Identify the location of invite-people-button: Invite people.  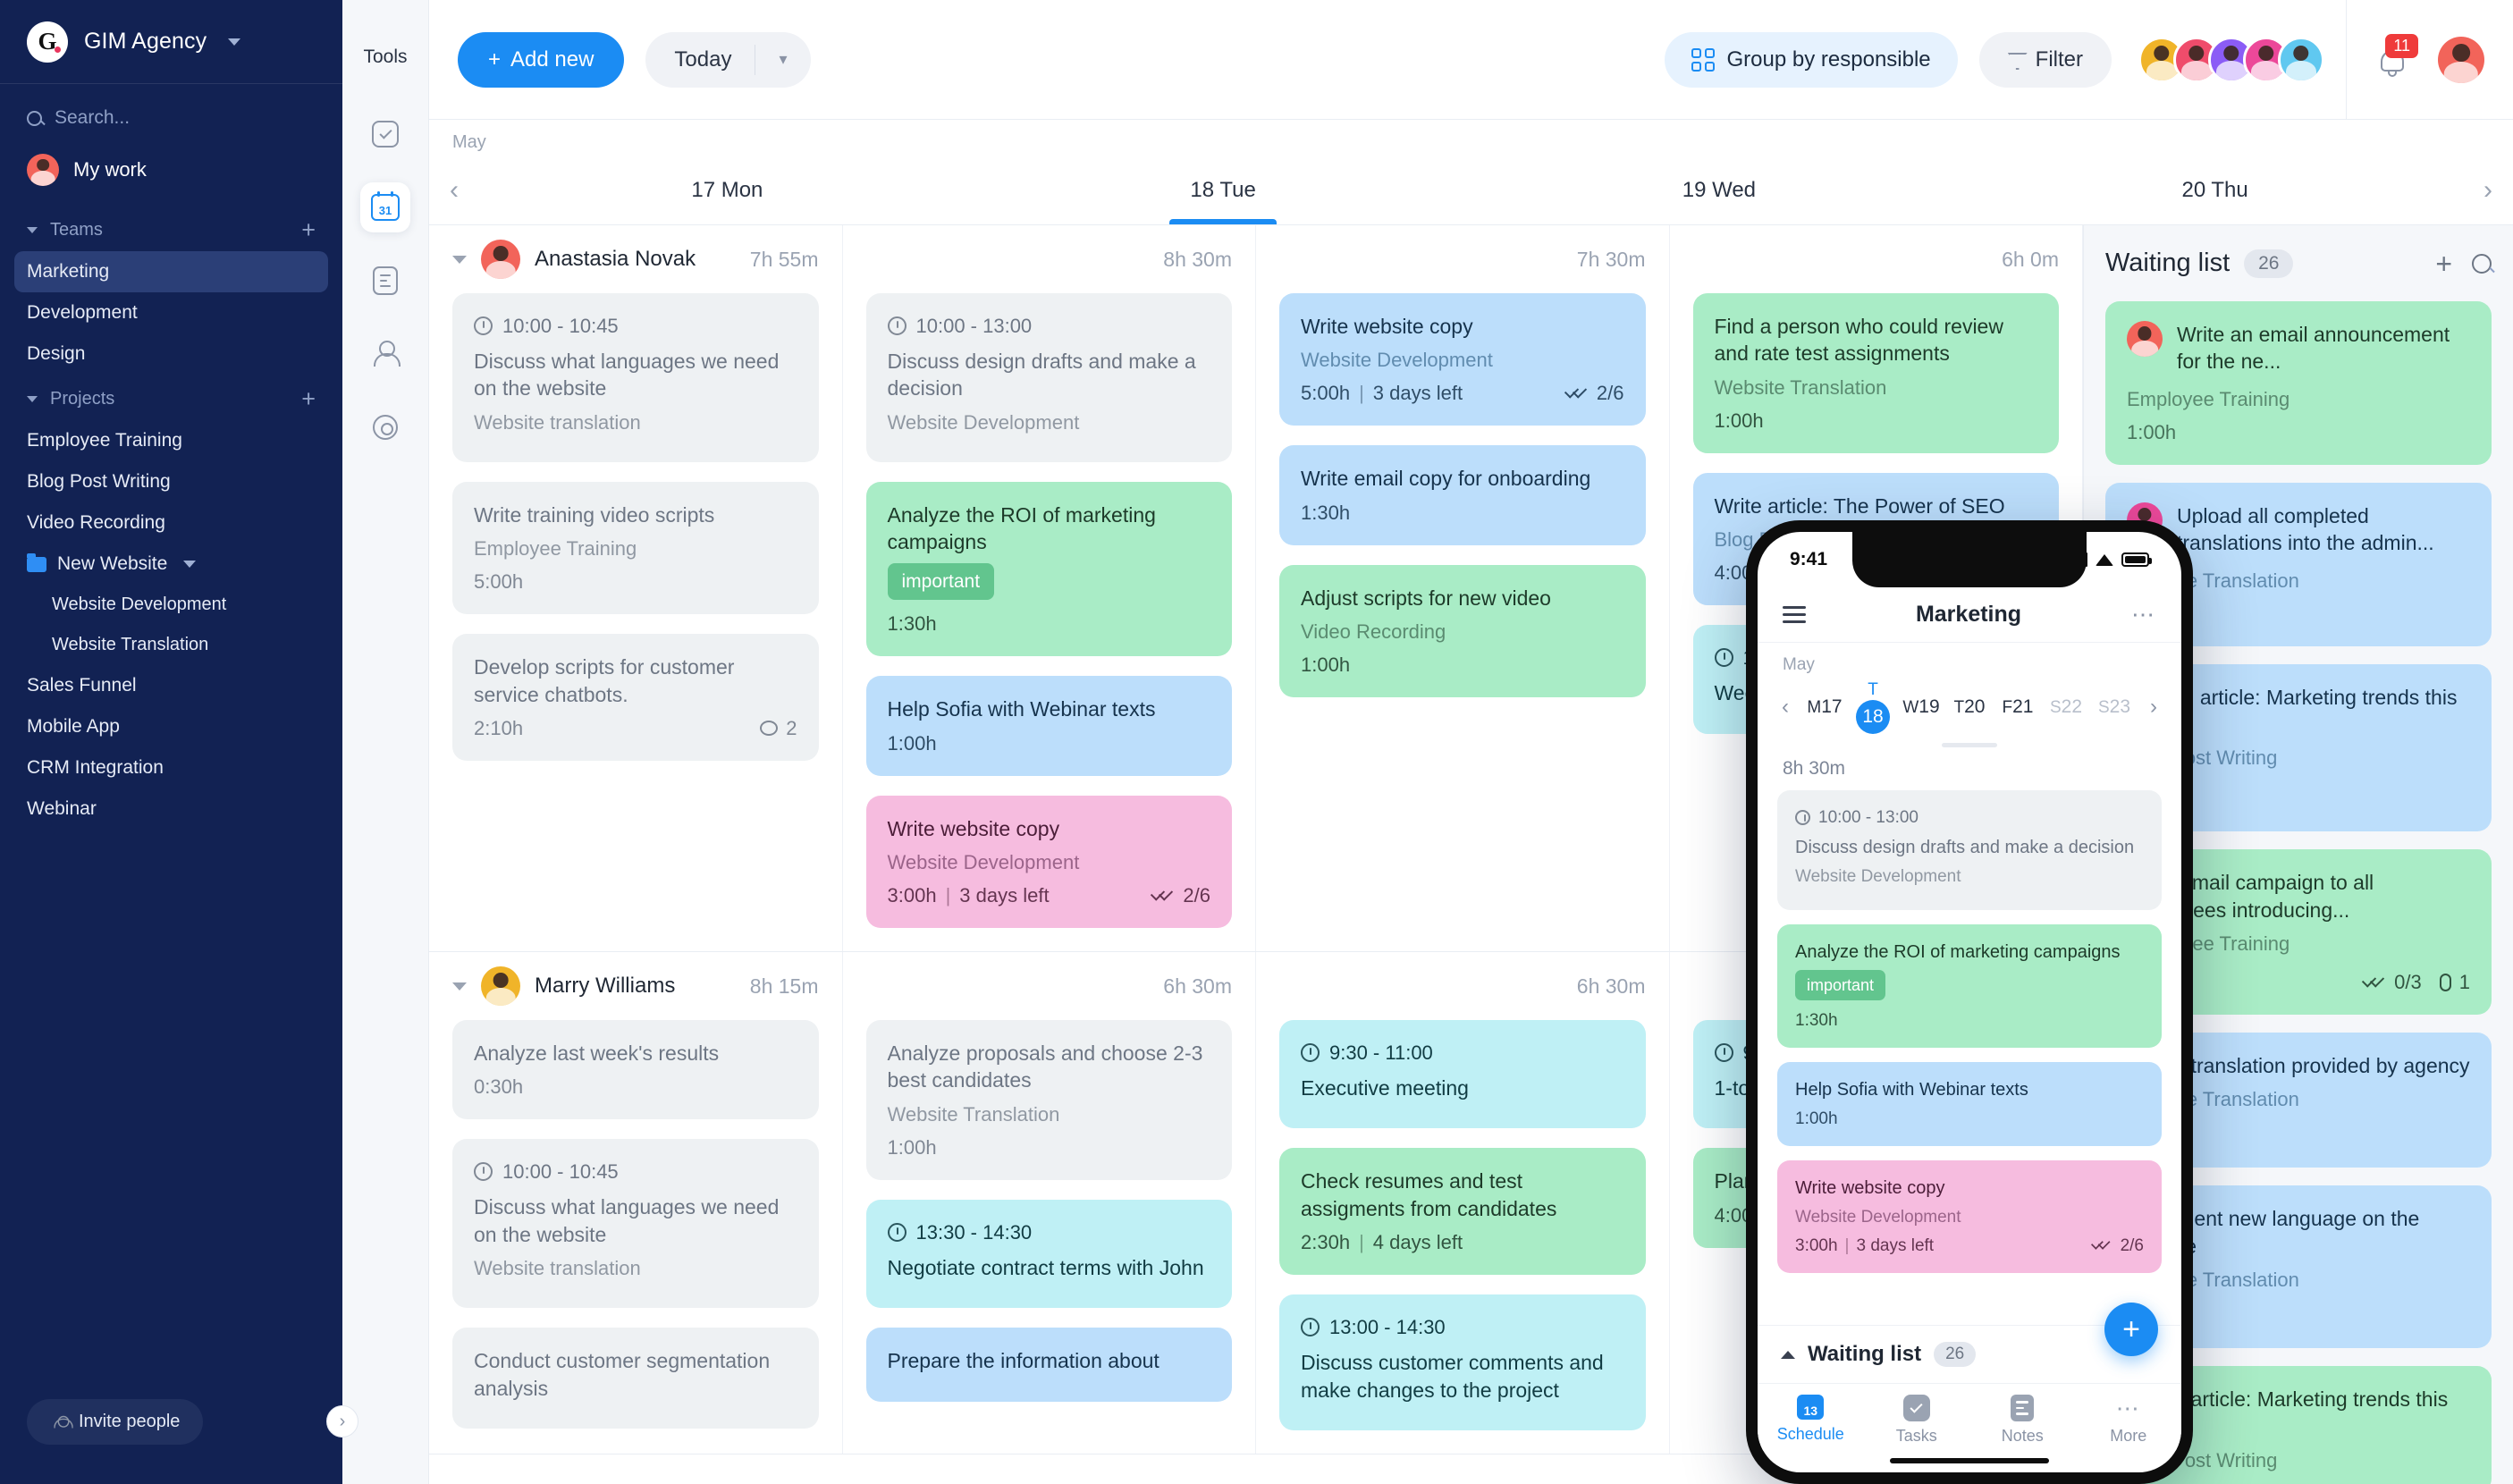
(115, 1422).